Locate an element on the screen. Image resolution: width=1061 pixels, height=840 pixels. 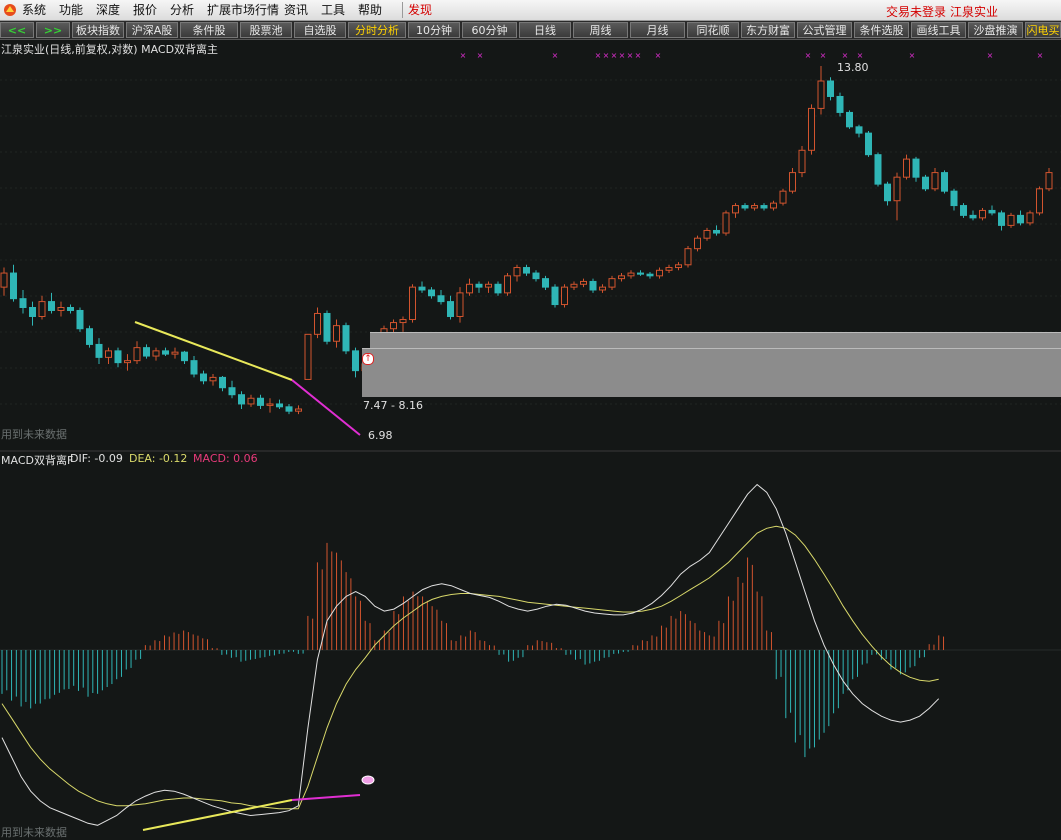
tab-shanghai-shenzhen-a: 沪深A股 is located at coordinates (152, 30).